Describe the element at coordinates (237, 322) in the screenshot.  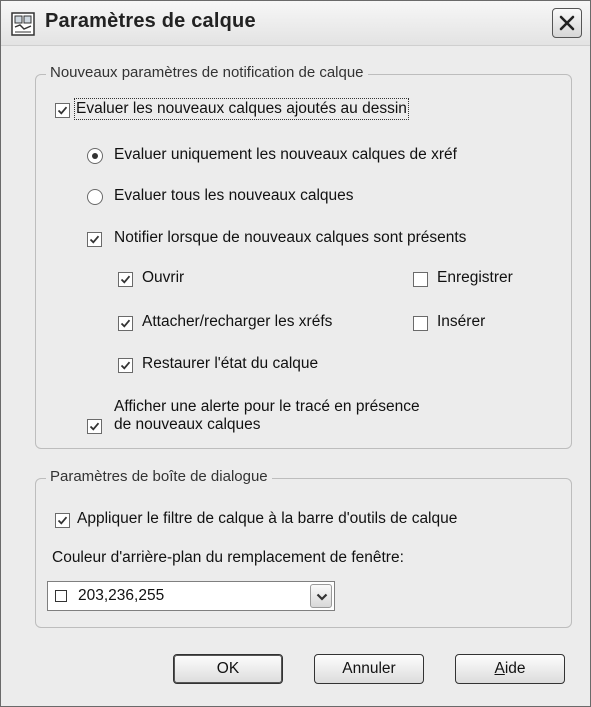
I see `attach-reload-label: Attacher/recharger les xréfs` at that location.